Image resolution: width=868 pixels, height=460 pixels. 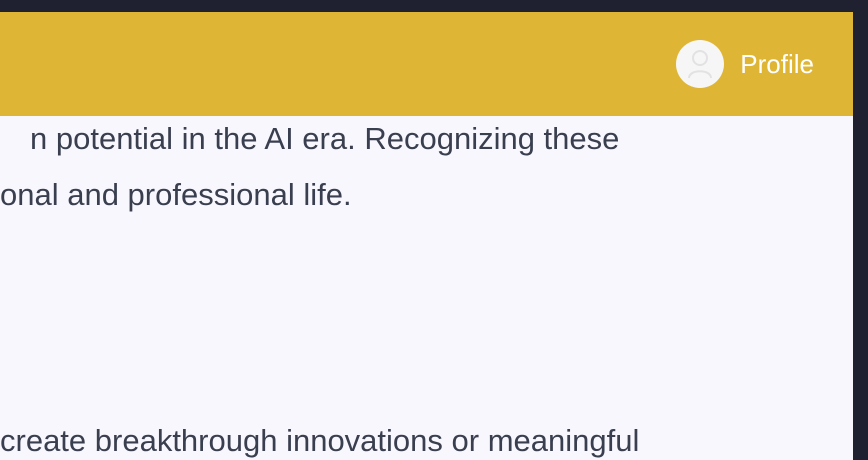 I want to click on window-right-edge, so click(x=860, y=230).